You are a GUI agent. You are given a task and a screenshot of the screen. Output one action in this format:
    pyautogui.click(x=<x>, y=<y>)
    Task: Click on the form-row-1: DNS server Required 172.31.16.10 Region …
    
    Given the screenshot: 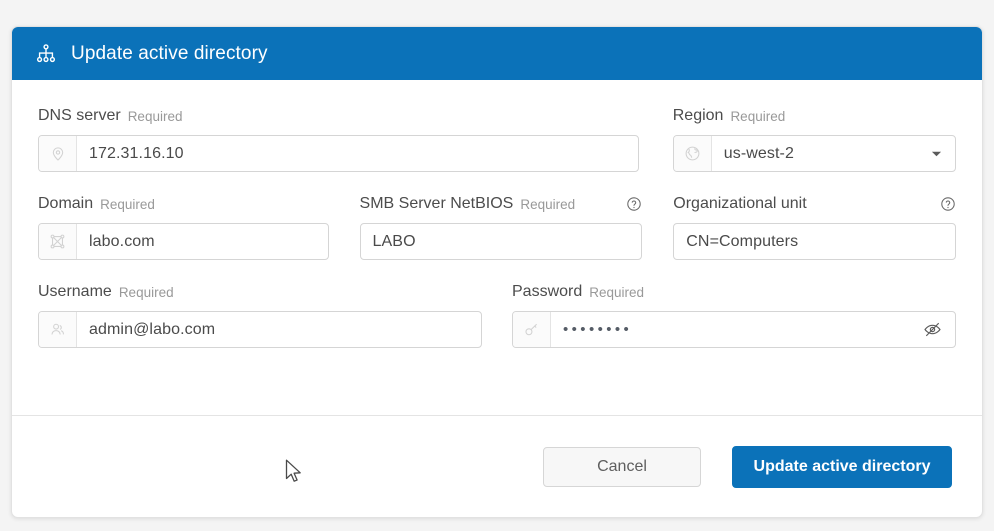 What is the action you would take?
    pyautogui.click(x=497, y=139)
    